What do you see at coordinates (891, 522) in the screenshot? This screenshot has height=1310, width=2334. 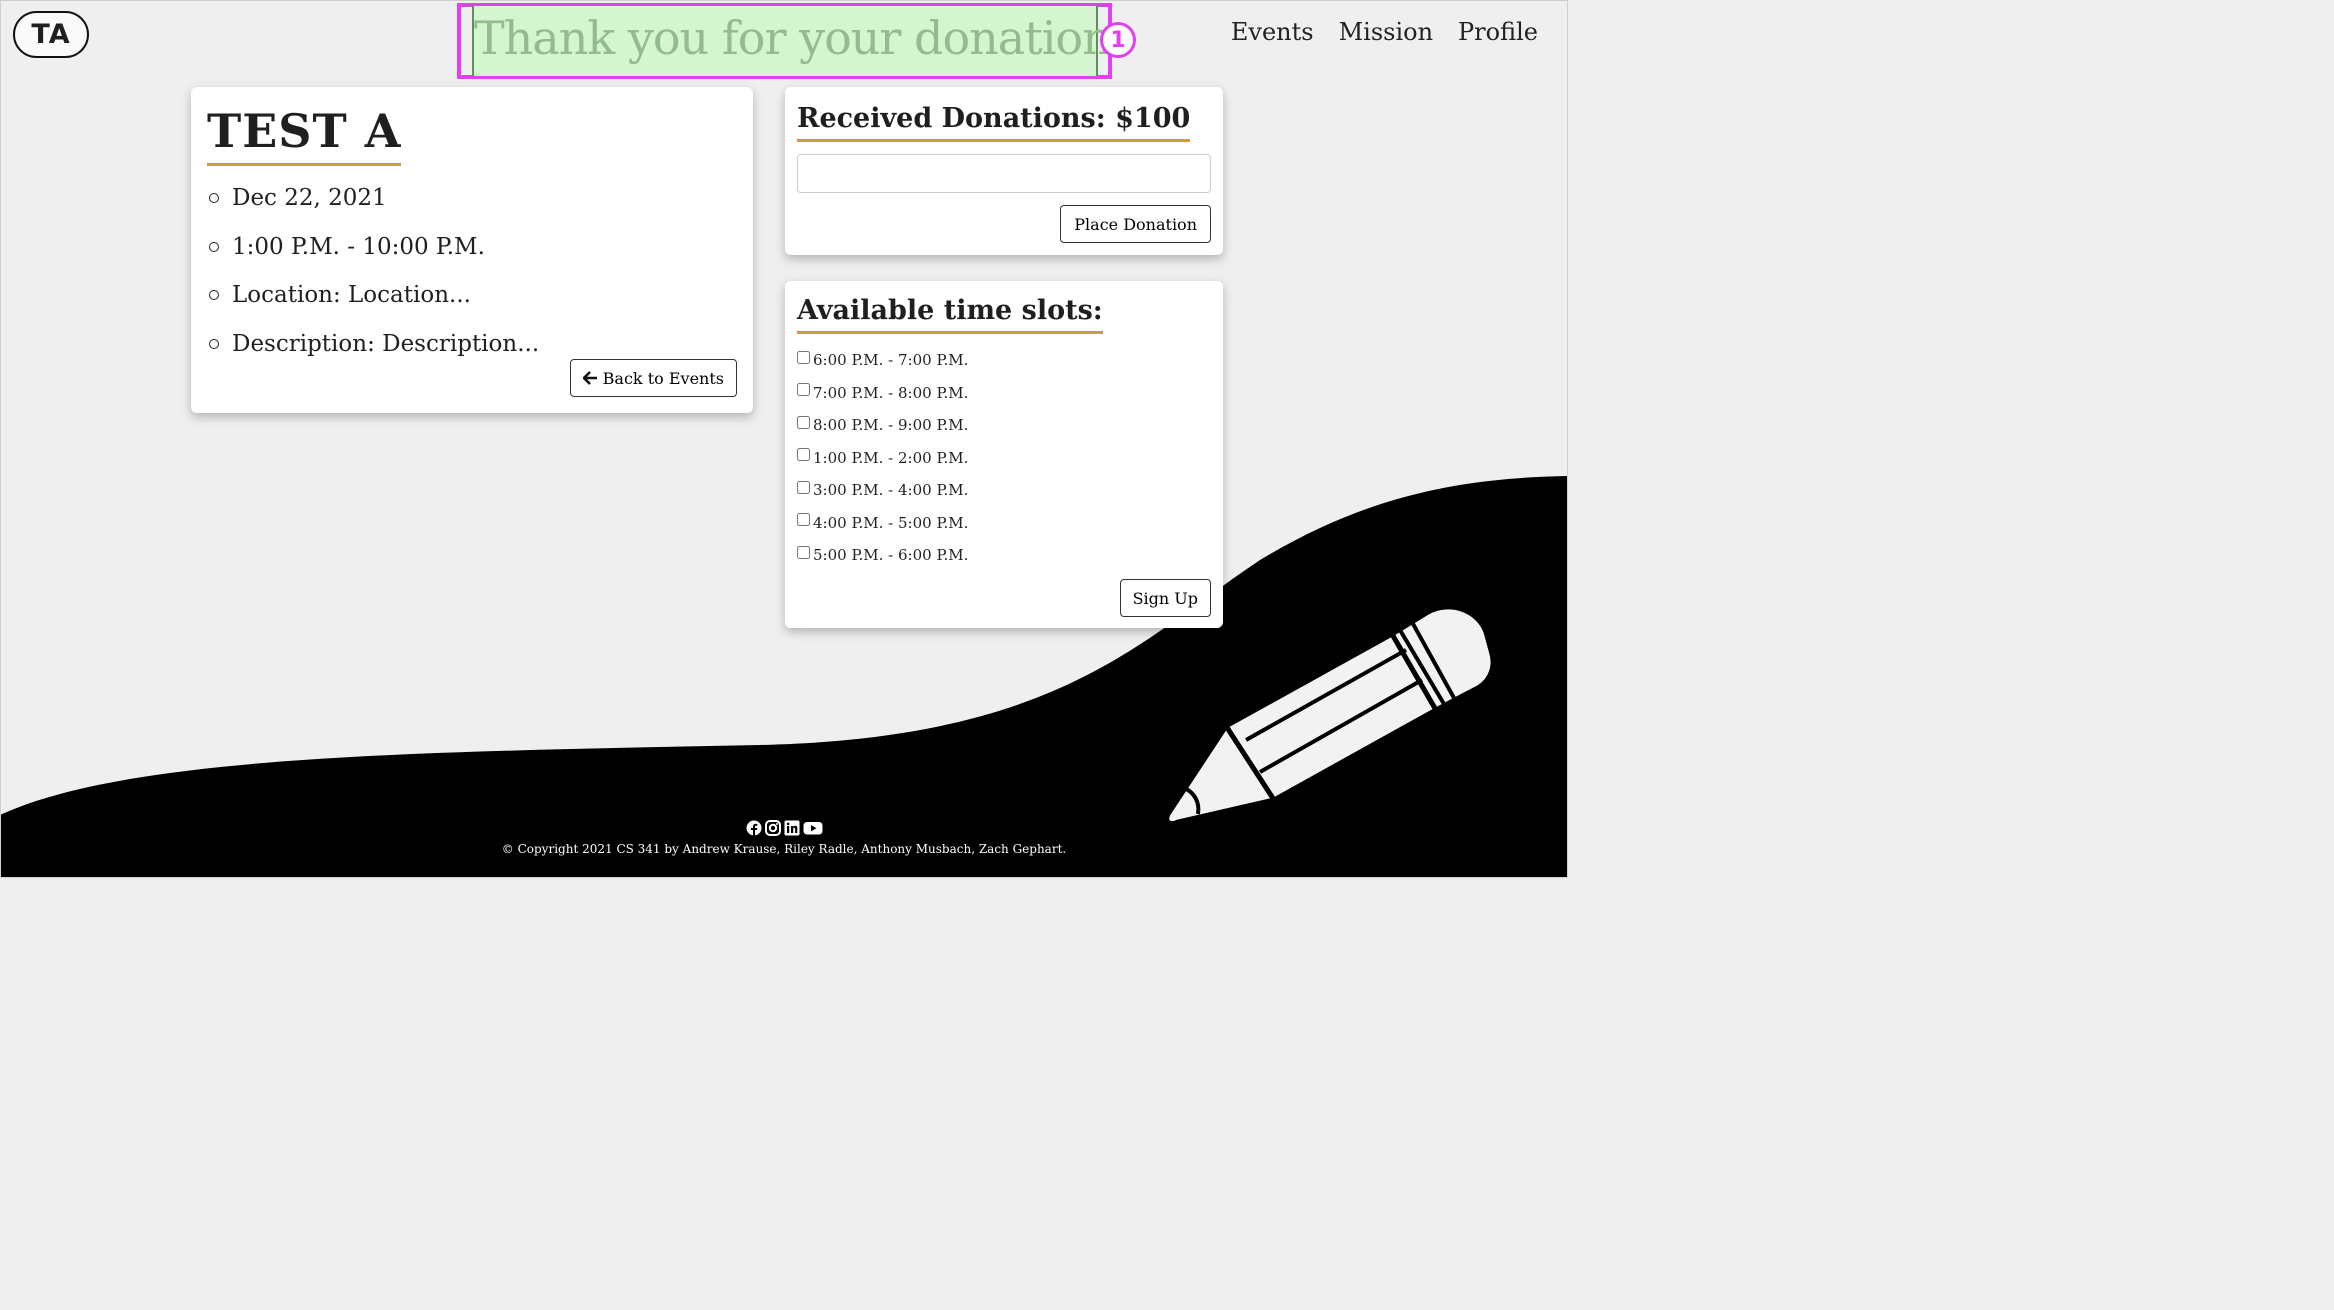 I see `time-slot-label: 4:00 P.M. - 5:00 P.M.` at bounding box center [891, 522].